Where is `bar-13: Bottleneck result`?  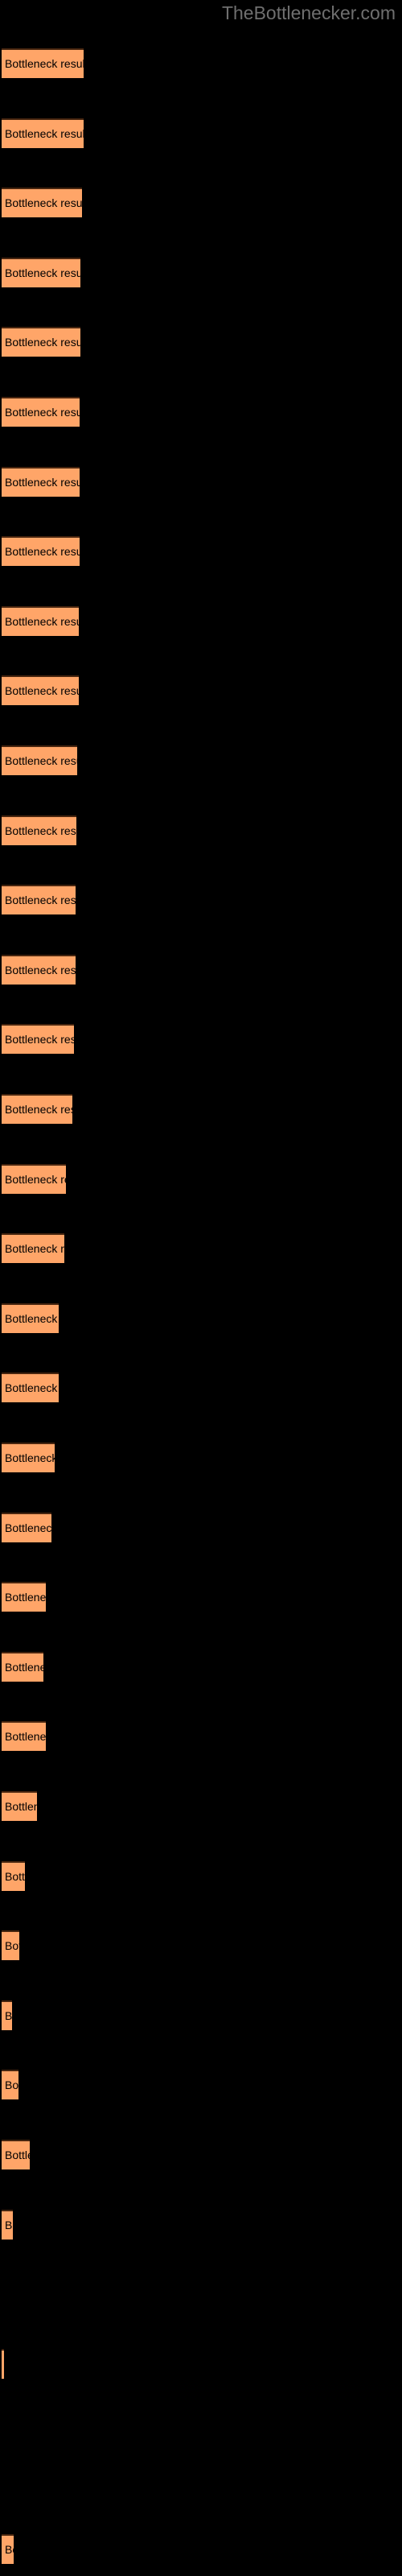 bar-13: Bottleneck result is located at coordinates (39, 899).